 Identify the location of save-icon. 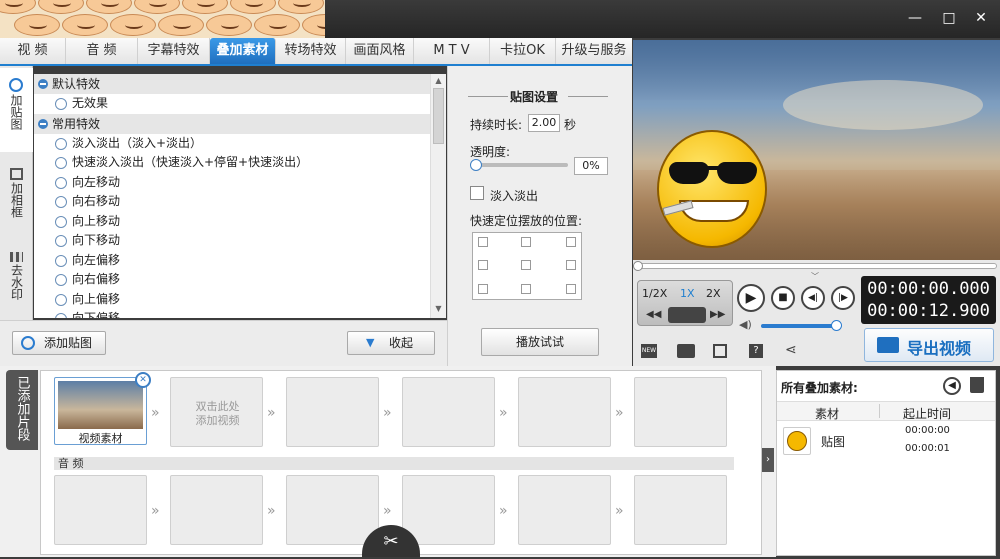
(720, 351).